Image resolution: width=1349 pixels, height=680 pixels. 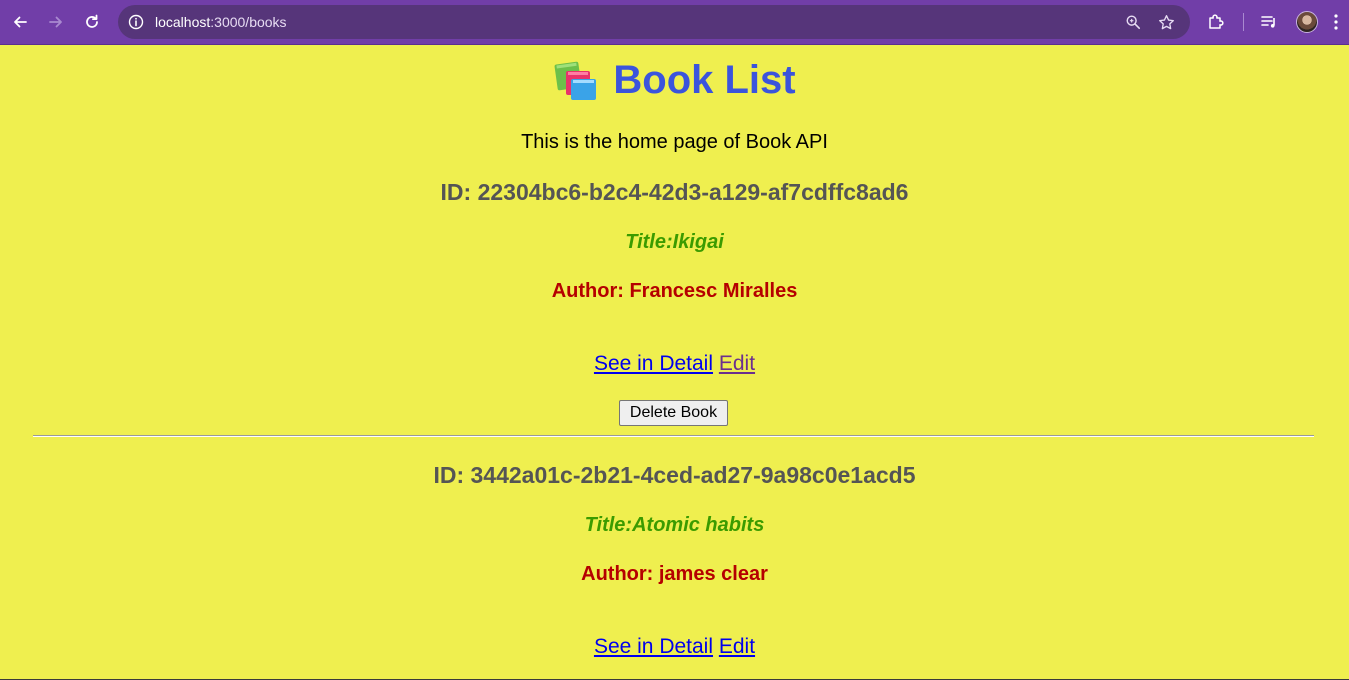 What do you see at coordinates (1216, 22) in the screenshot?
I see `extensions-icon` at bounding box center [1216, 22].